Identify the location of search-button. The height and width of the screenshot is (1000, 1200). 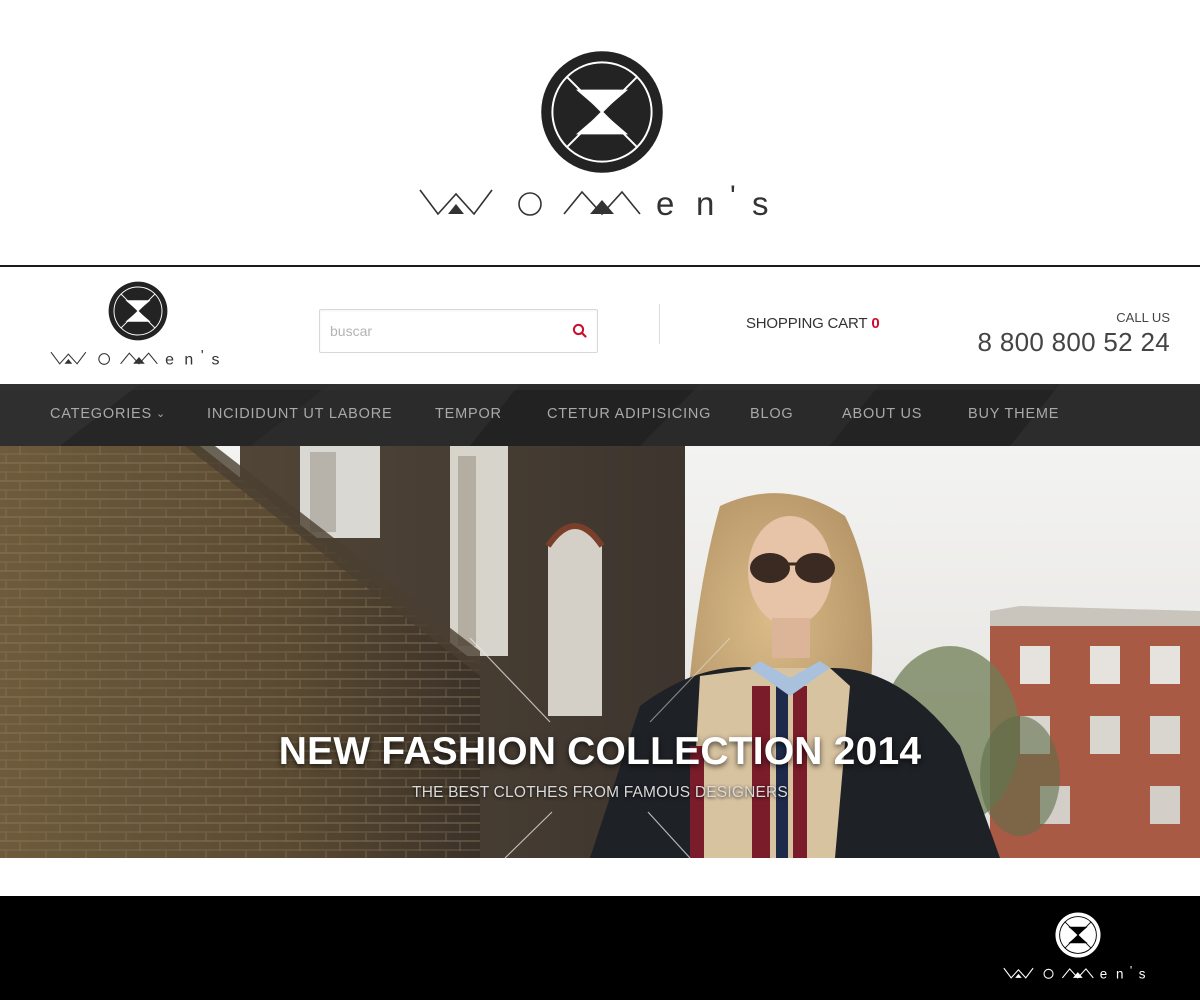
(580, 331).